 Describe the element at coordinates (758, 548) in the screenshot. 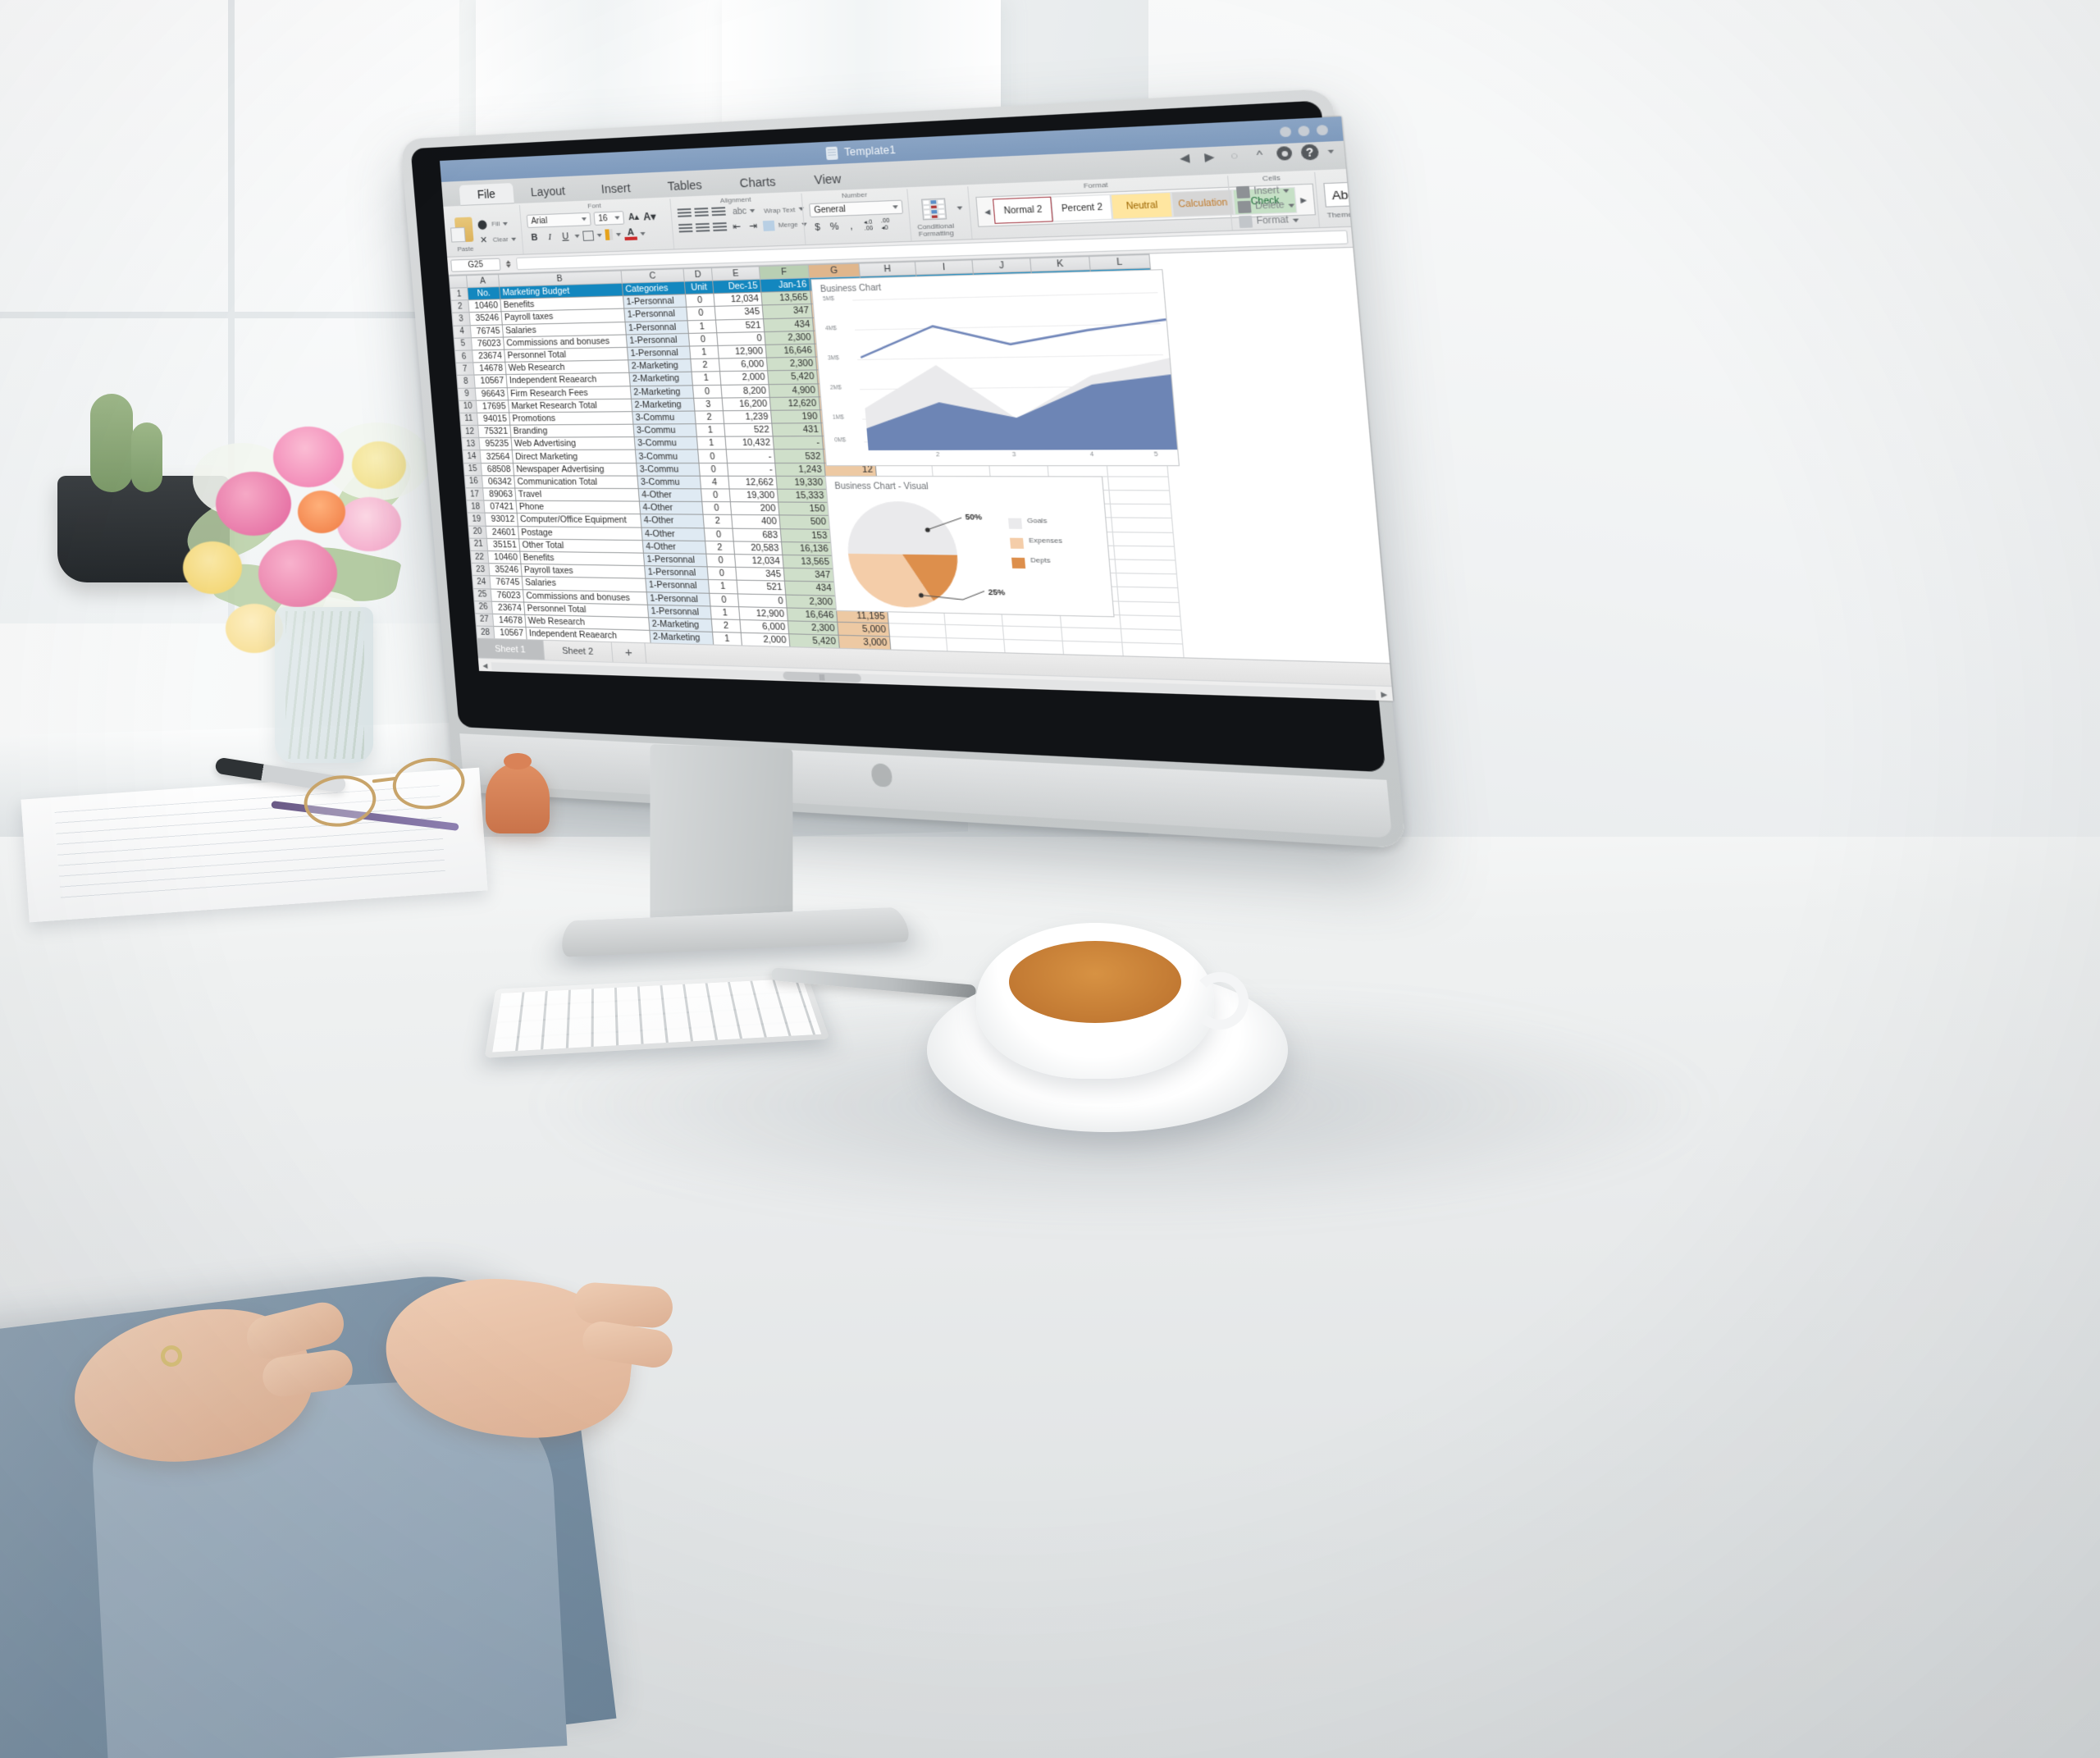

I see `cell-dec15: 20,583` at that location.